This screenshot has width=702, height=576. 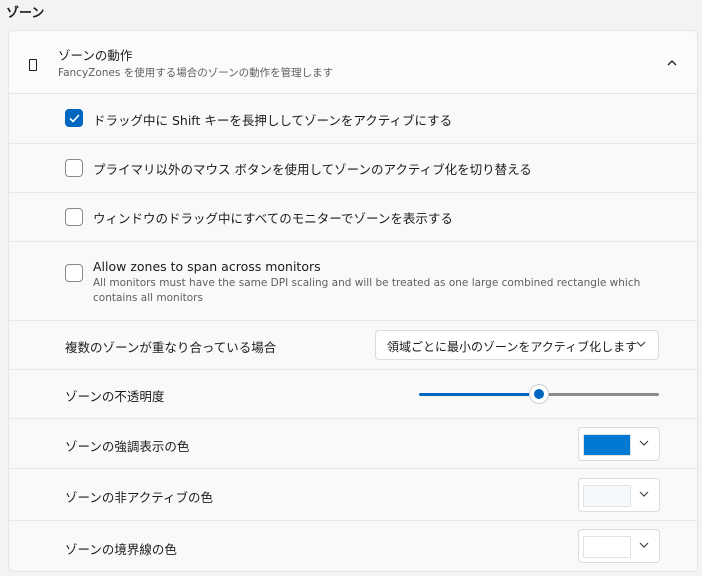 What do you see at coordinates (171, 347) in the screenshot?
I see `overlap-label: 複数のゾーンが重なり合っている場合` at bounding box center [171, 347].